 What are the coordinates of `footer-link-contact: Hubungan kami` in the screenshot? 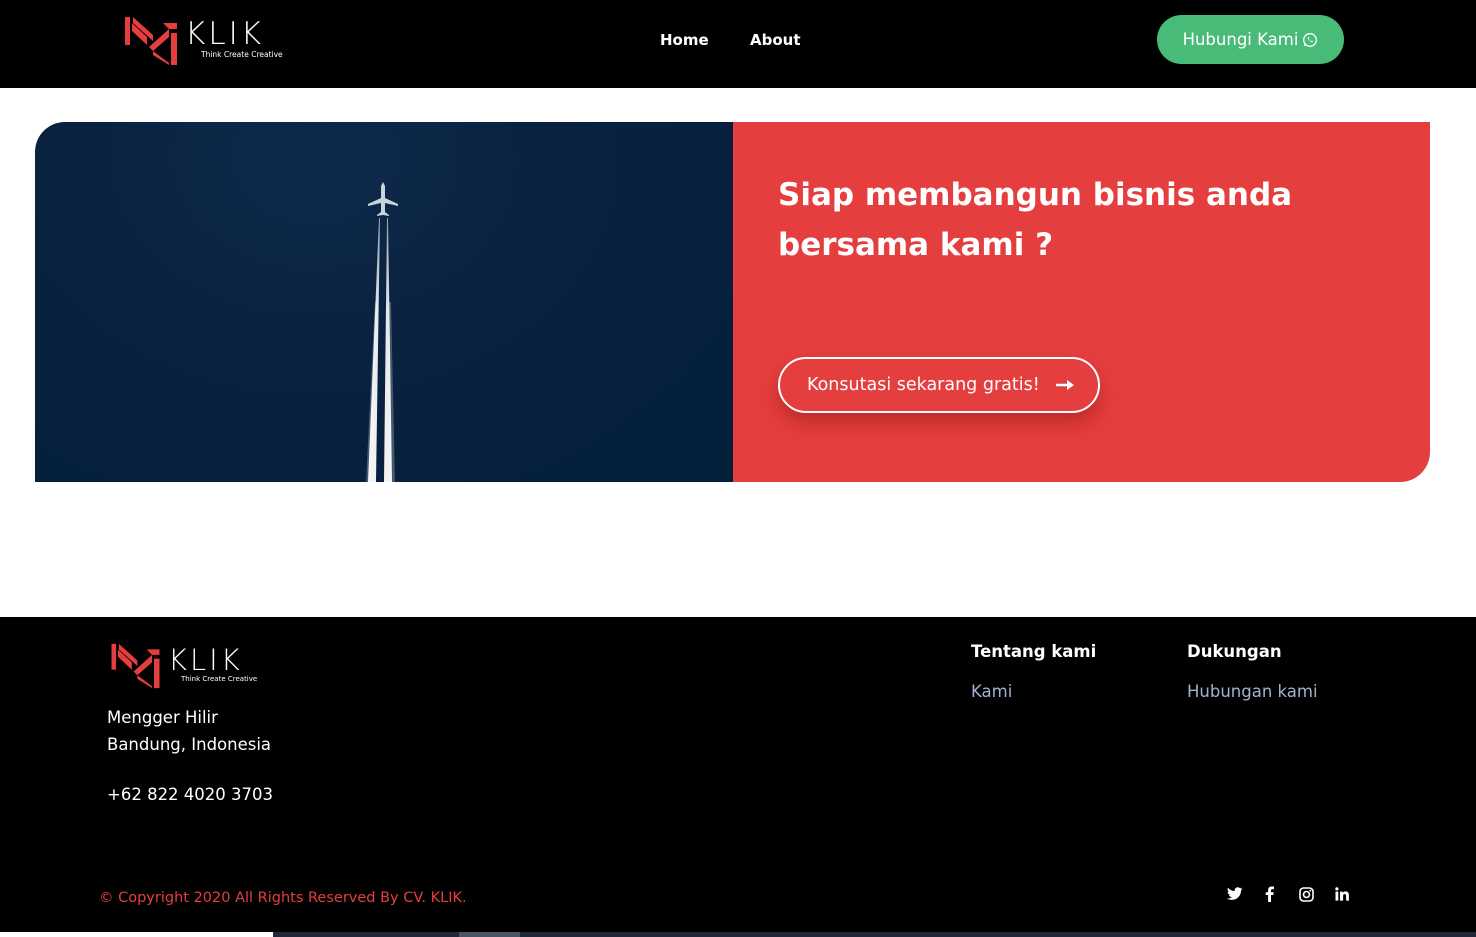 It's located at (1252, 691).